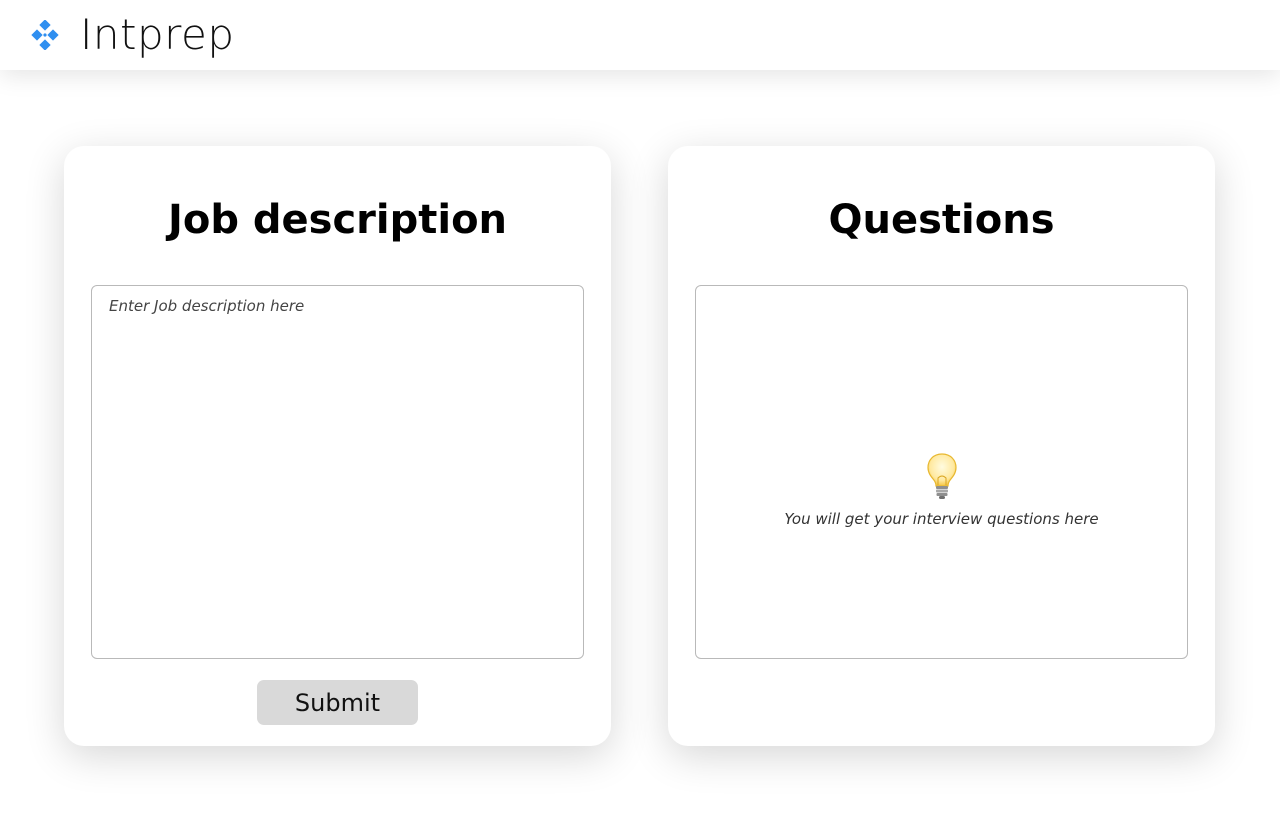  What do you see at coordinates (337, 220) in the screenshot?
I see `job-description-title: Job description` at bounding box center [337, 220].